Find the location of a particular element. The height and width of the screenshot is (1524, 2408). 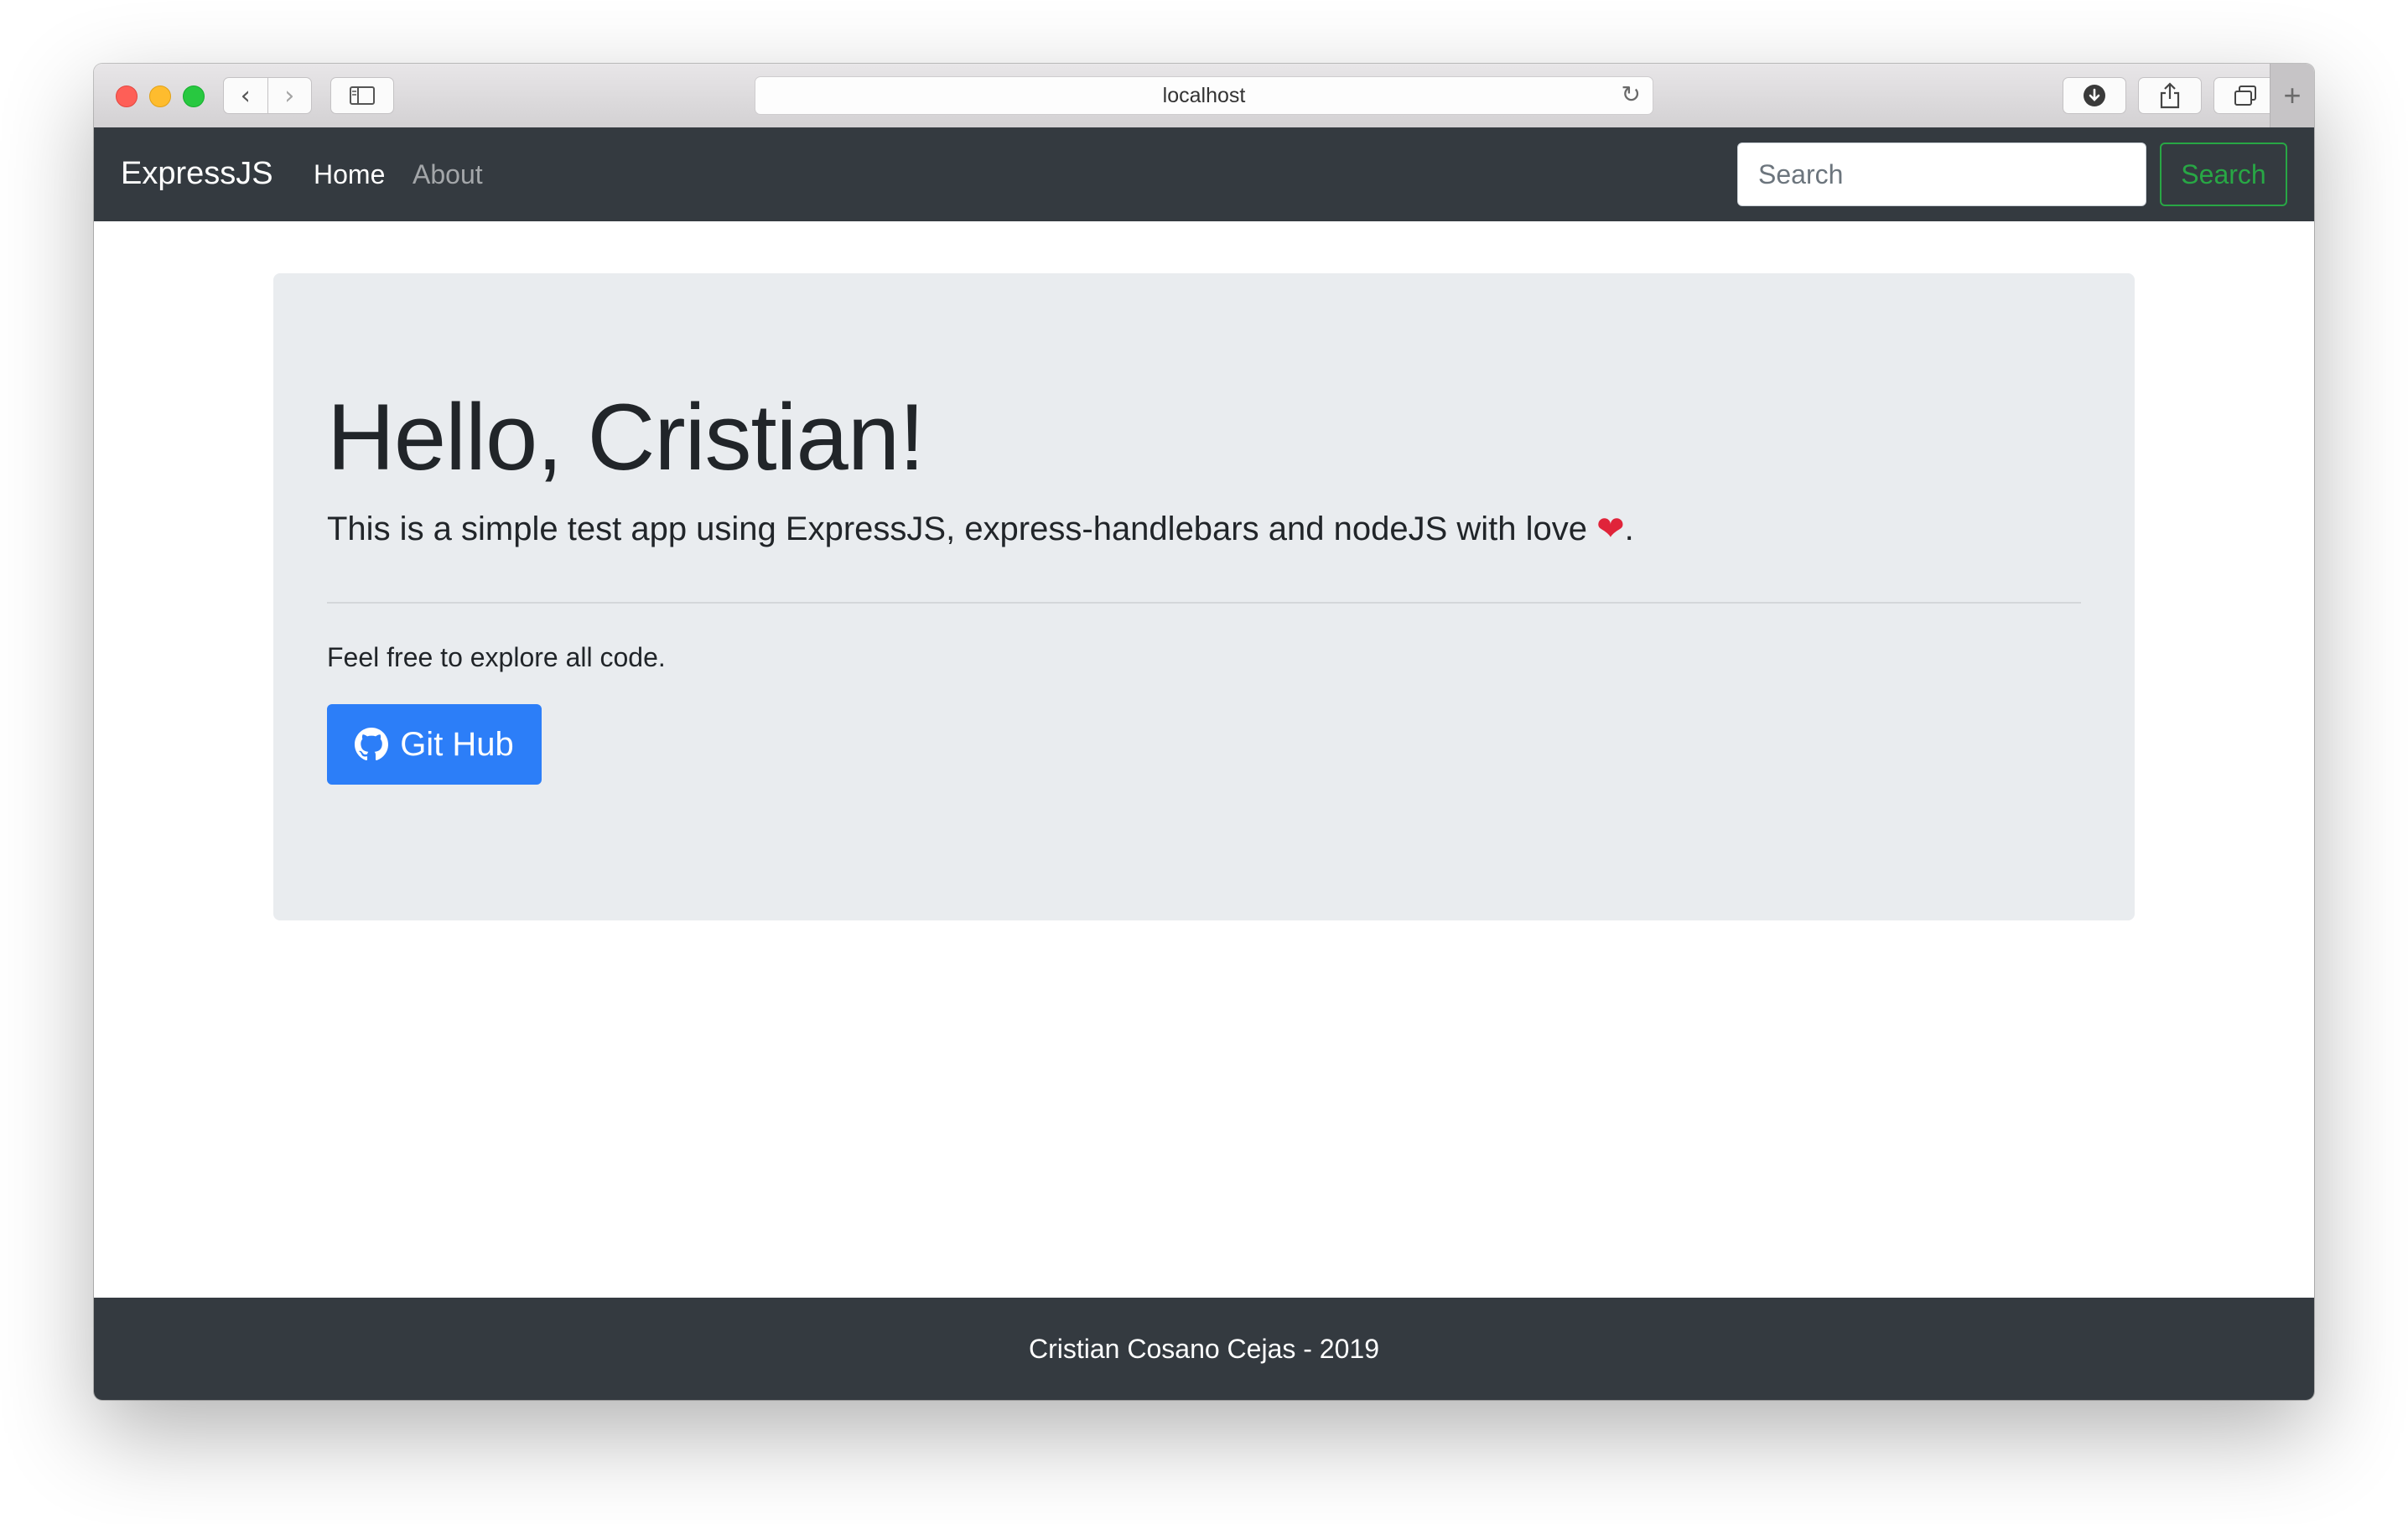

tabs-icon is located at coordinates (2245, 96).